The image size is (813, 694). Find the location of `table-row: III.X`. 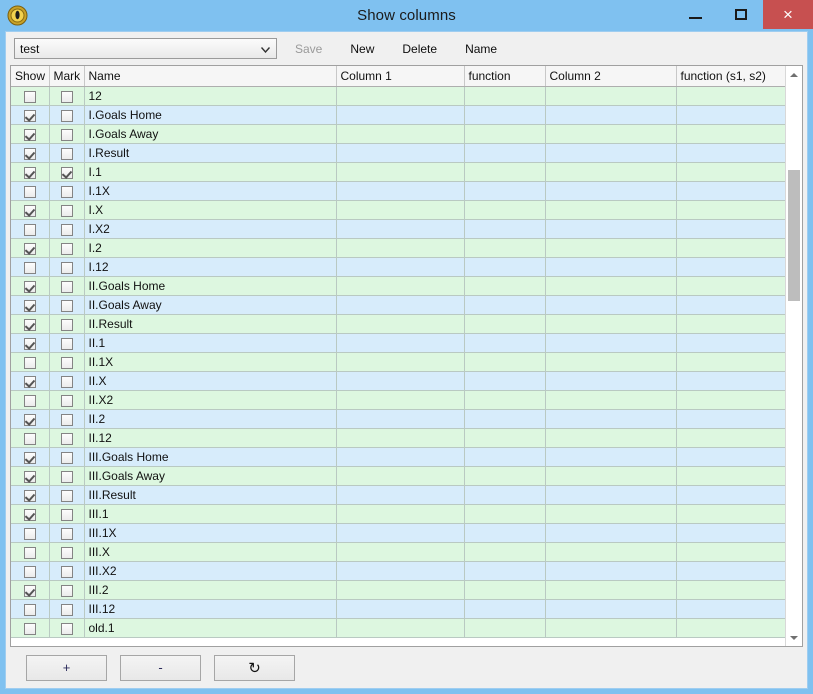

table-row: III.X is located at coordinates (398, 552).